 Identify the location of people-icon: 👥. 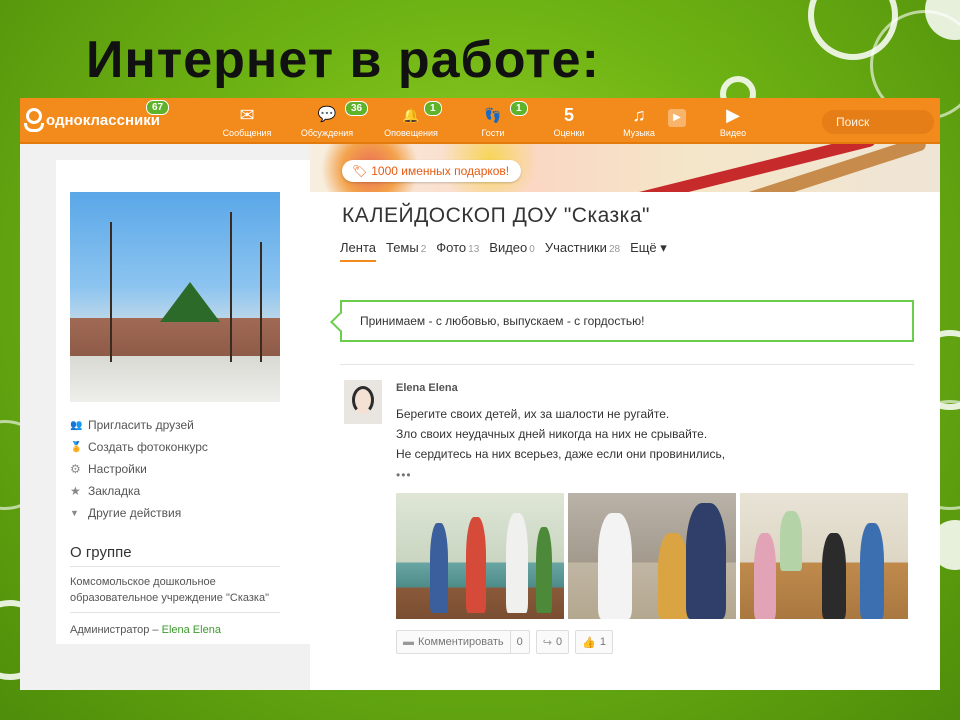
(76, 425).